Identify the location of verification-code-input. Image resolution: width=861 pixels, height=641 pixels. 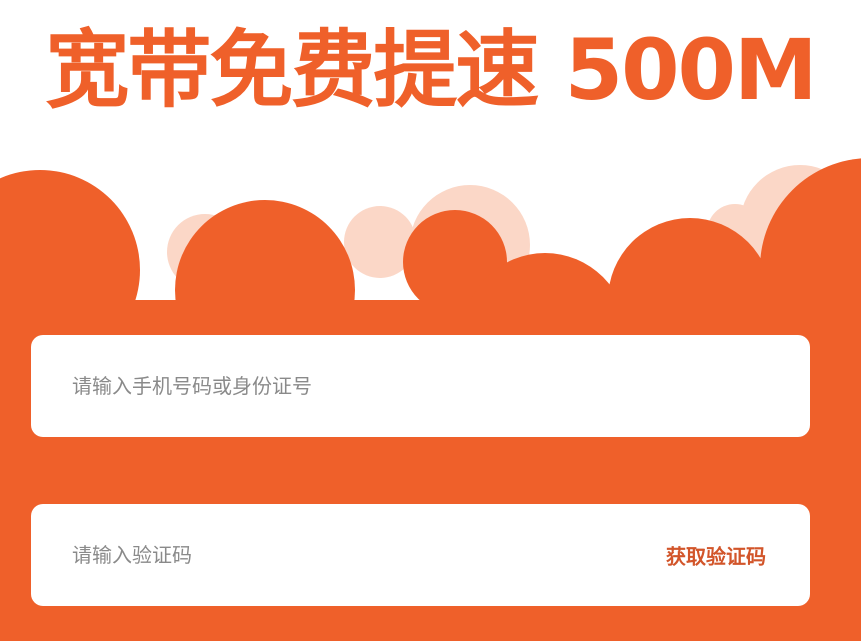
(361, 555).